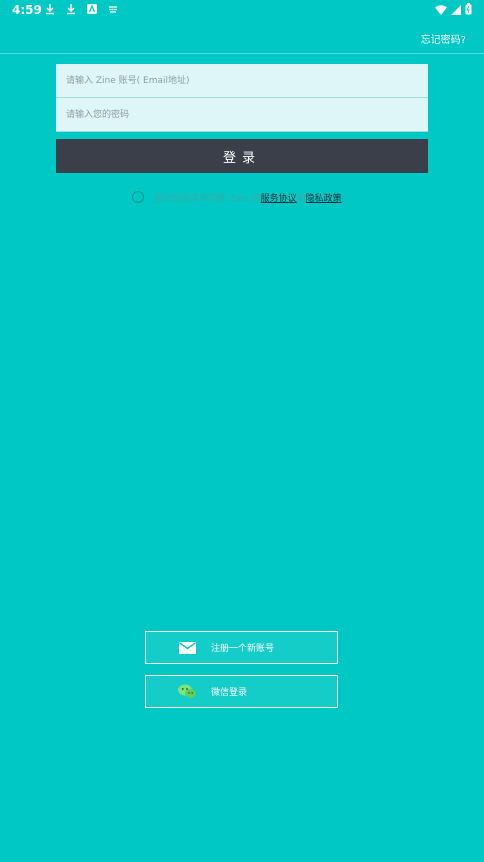 The width and height of the screenshot is (484, 862). Describe the element at coordinates (441, 11) in the screenshot. I see `wifi-icon` at that location.